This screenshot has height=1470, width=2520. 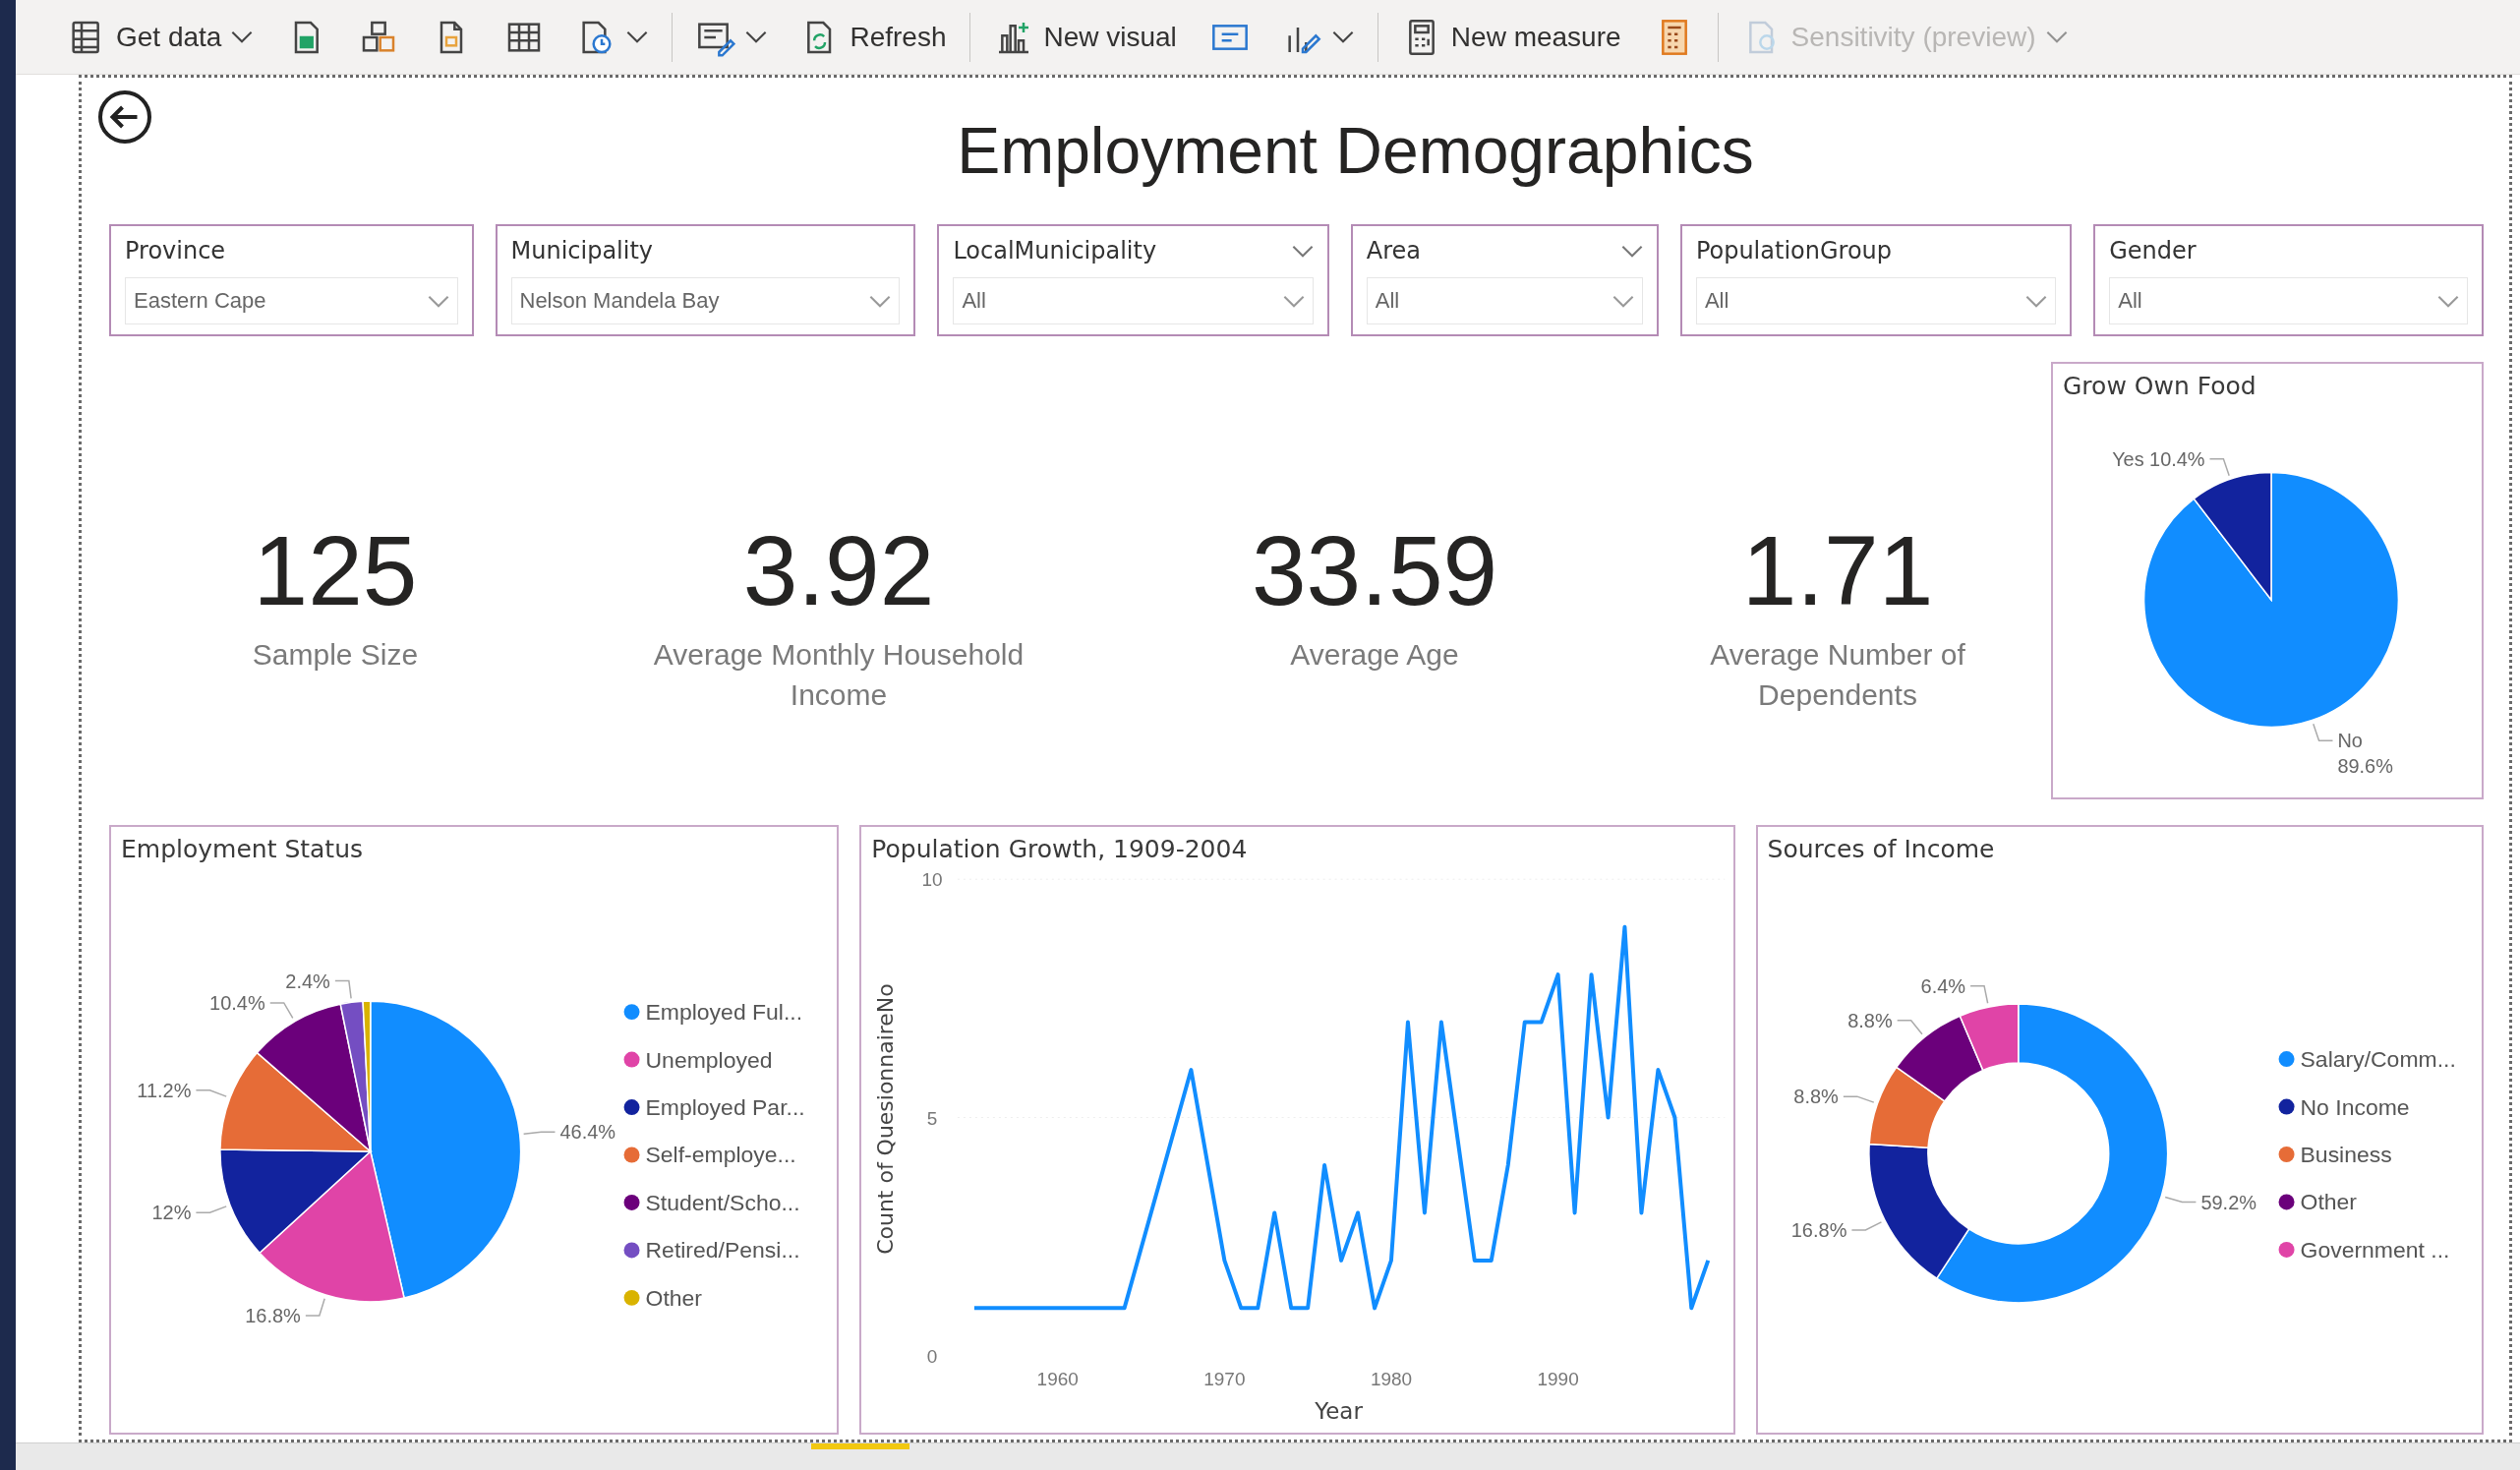 What do you see at coordinates (1055, 251) in the screenshot?
I see `slicer-label: LocalMunicipality` at bounding box center [1055, 251].